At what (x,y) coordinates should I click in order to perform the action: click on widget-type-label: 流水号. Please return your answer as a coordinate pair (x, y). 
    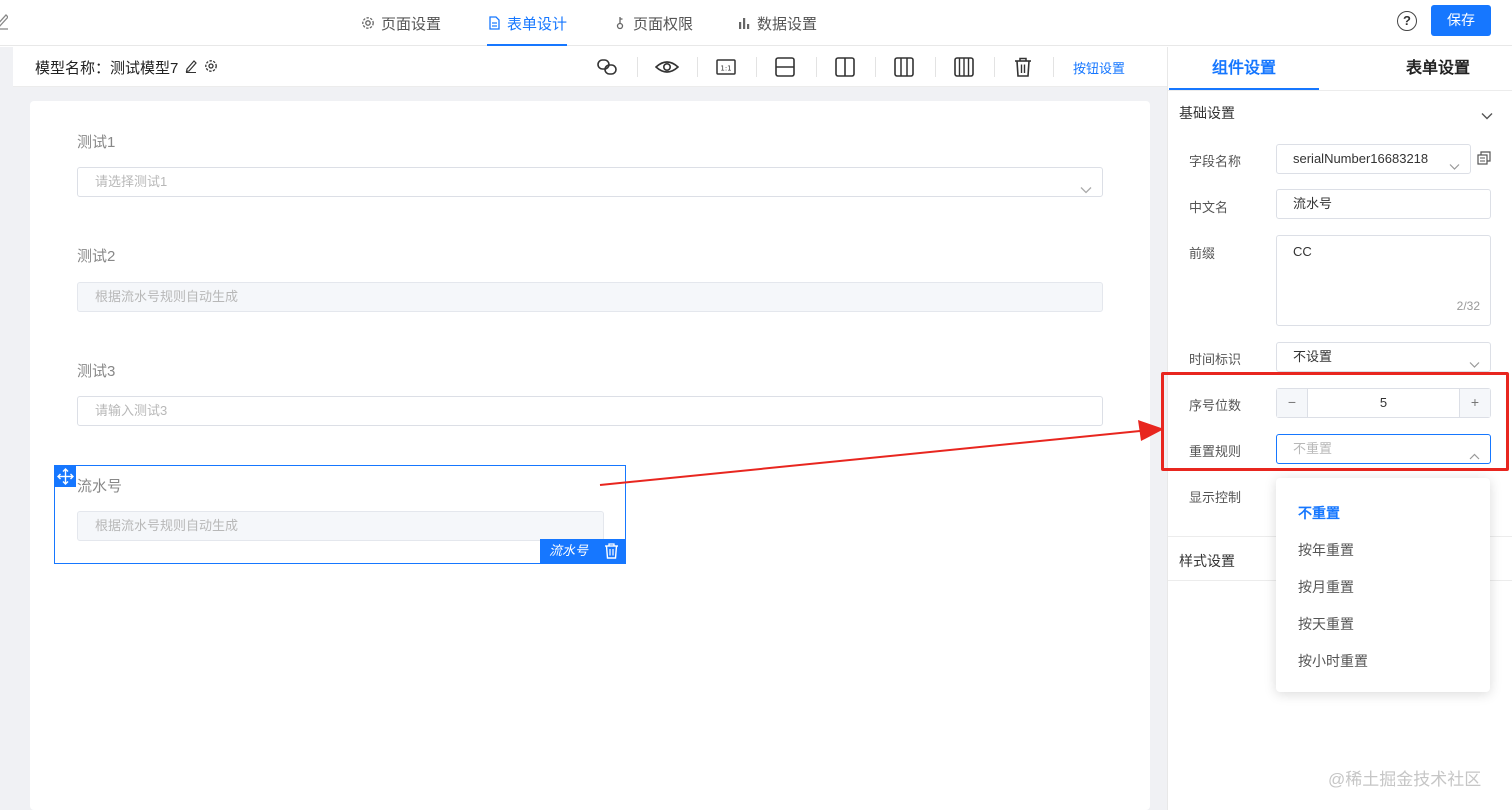
    Looking at the image, I should click on (569, 550).